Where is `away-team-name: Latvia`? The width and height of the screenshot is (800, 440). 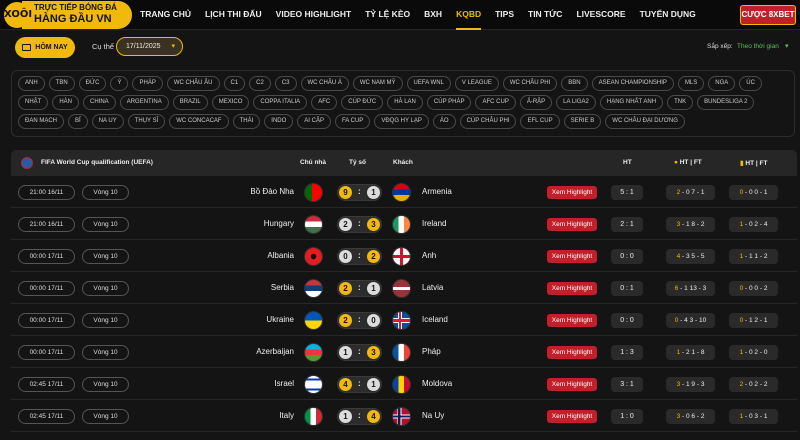 away-team-name: Latvia is located at coordinates (432, 287).